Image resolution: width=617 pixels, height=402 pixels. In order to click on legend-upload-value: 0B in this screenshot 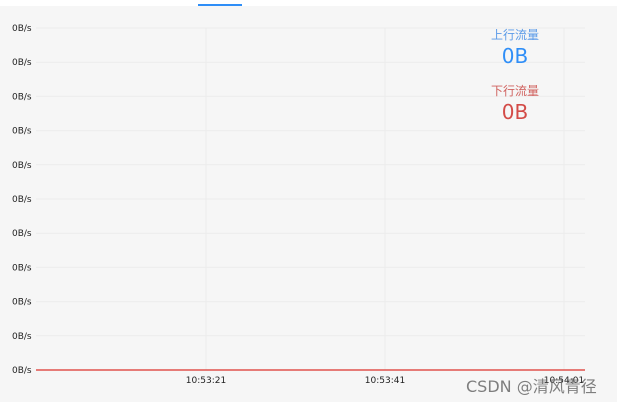, I will do `click(515, 56)`.